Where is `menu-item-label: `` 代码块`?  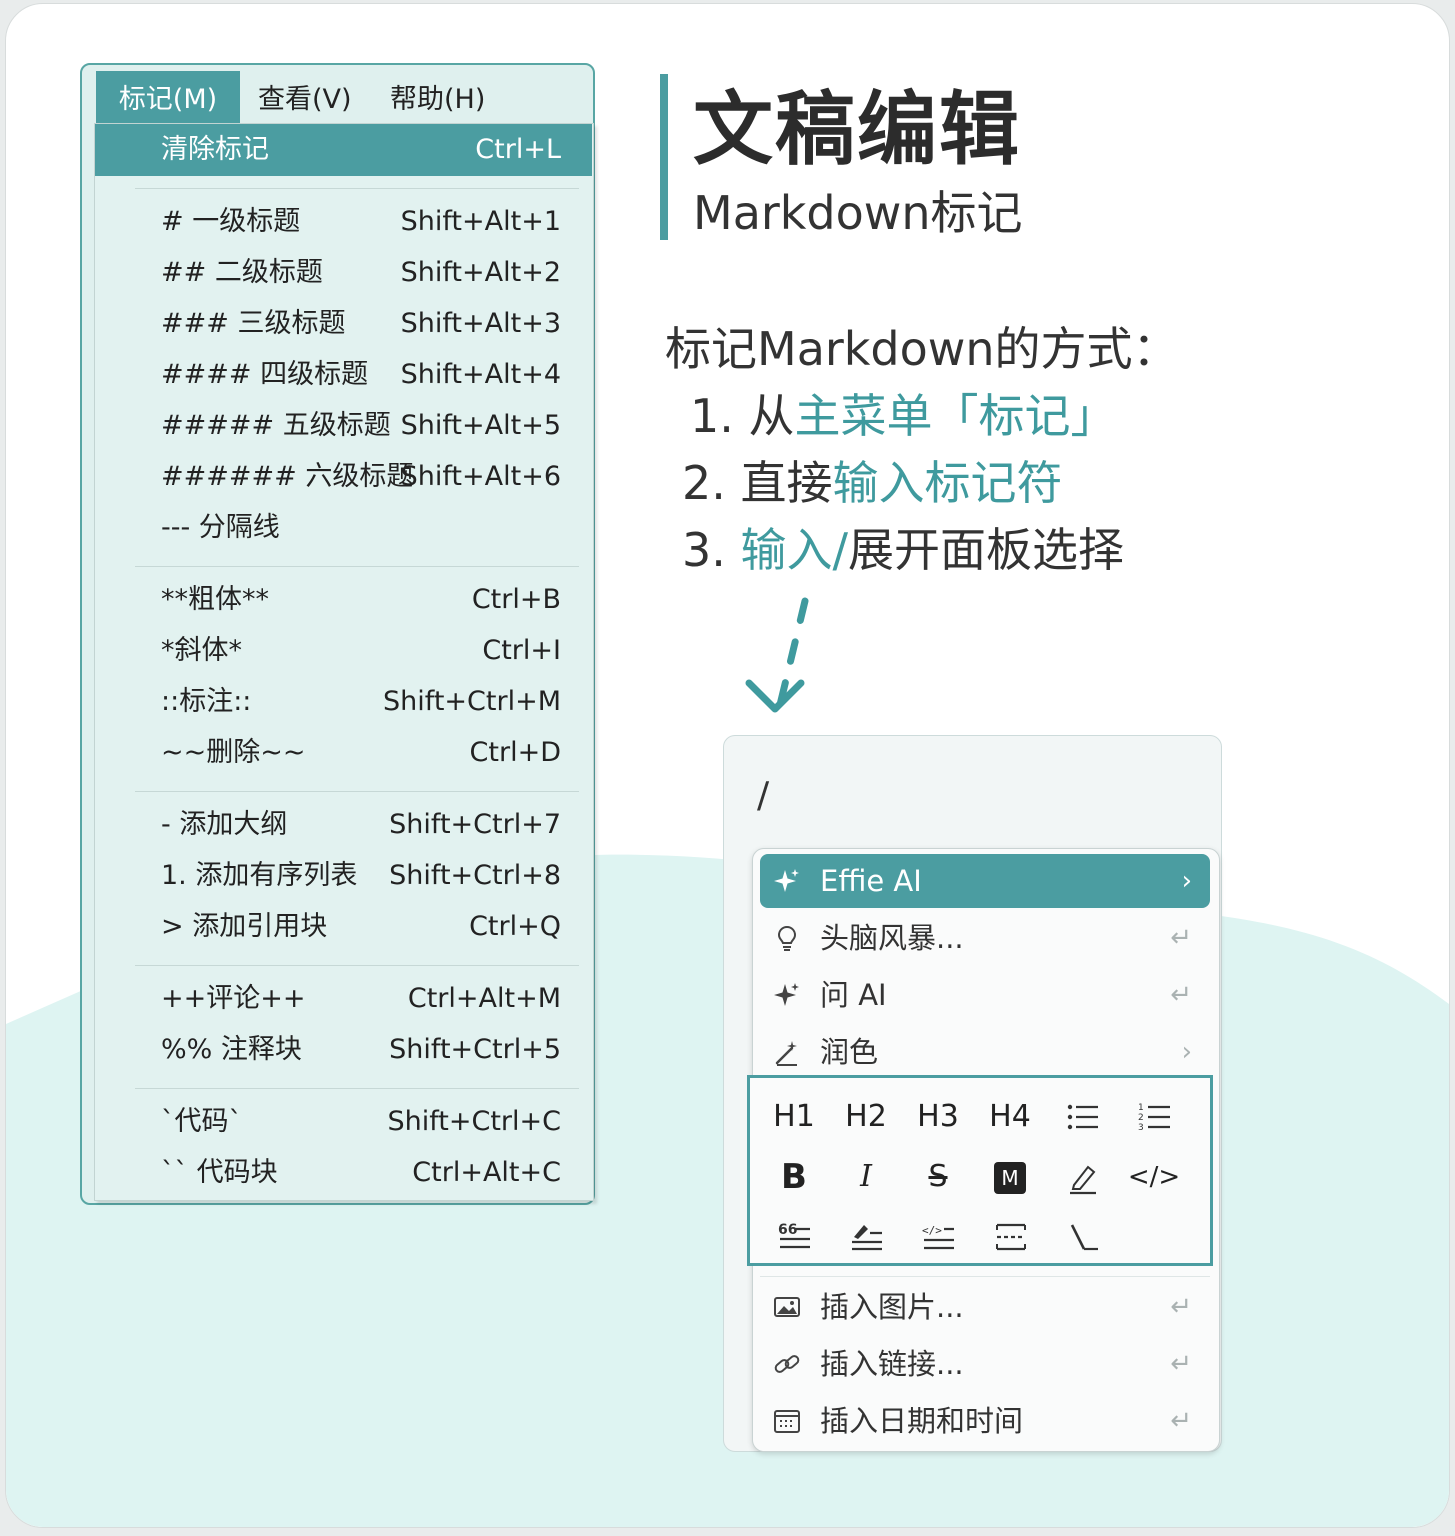
menu-item-label: `` 代码块 is located at coordinates (219, 1172).